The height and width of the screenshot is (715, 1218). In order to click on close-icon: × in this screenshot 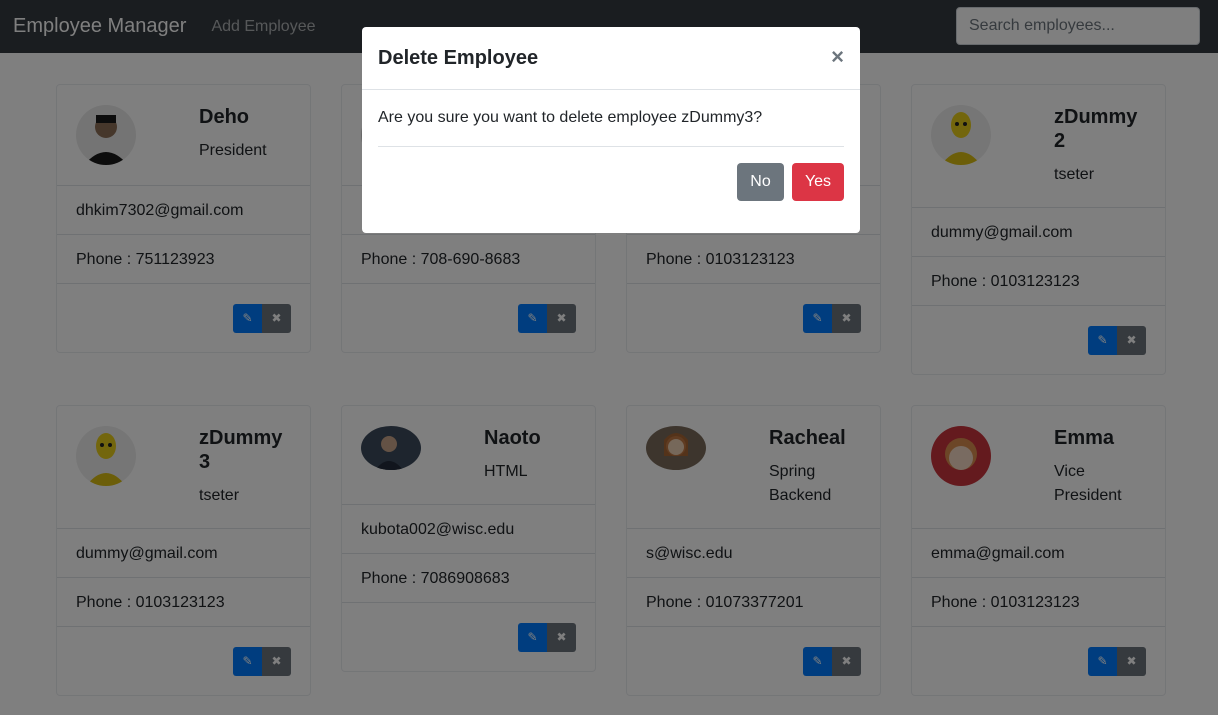, I will do `click(837, 57)`.